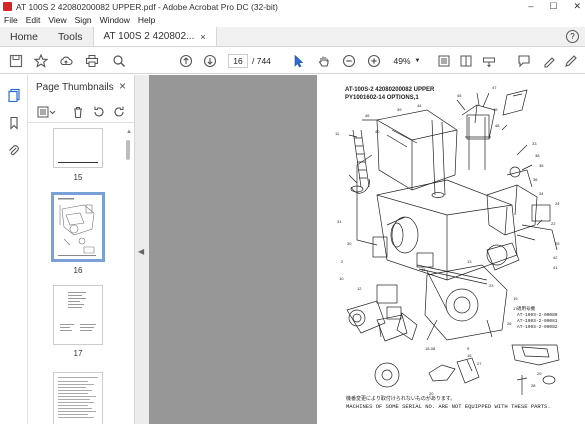 Image resolution: width=585 pixels, height=424 pixels. I want to click on sign-pen-icon, so click(571, 61).